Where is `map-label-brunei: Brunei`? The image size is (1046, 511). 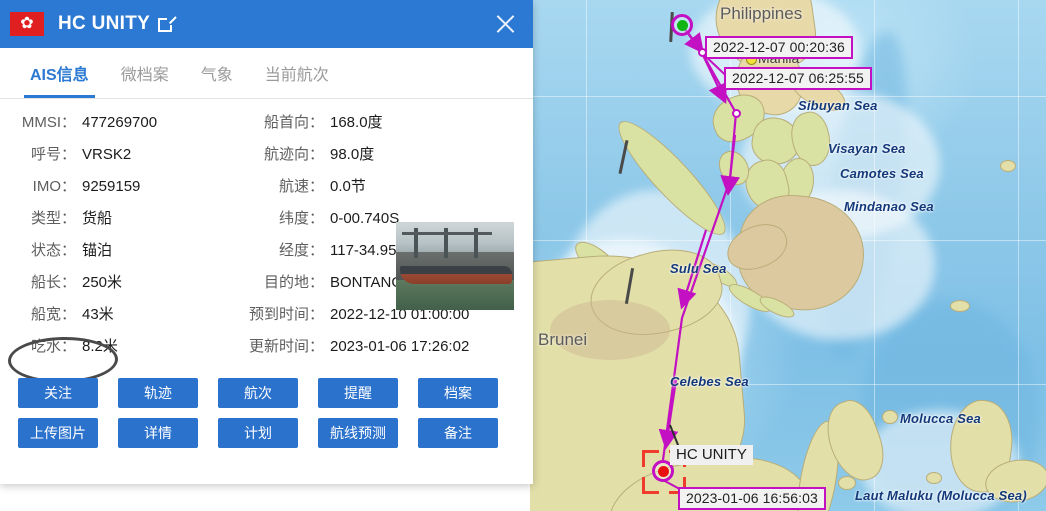
map-label-brunei: Brunei is located at coordinates (563, 339).